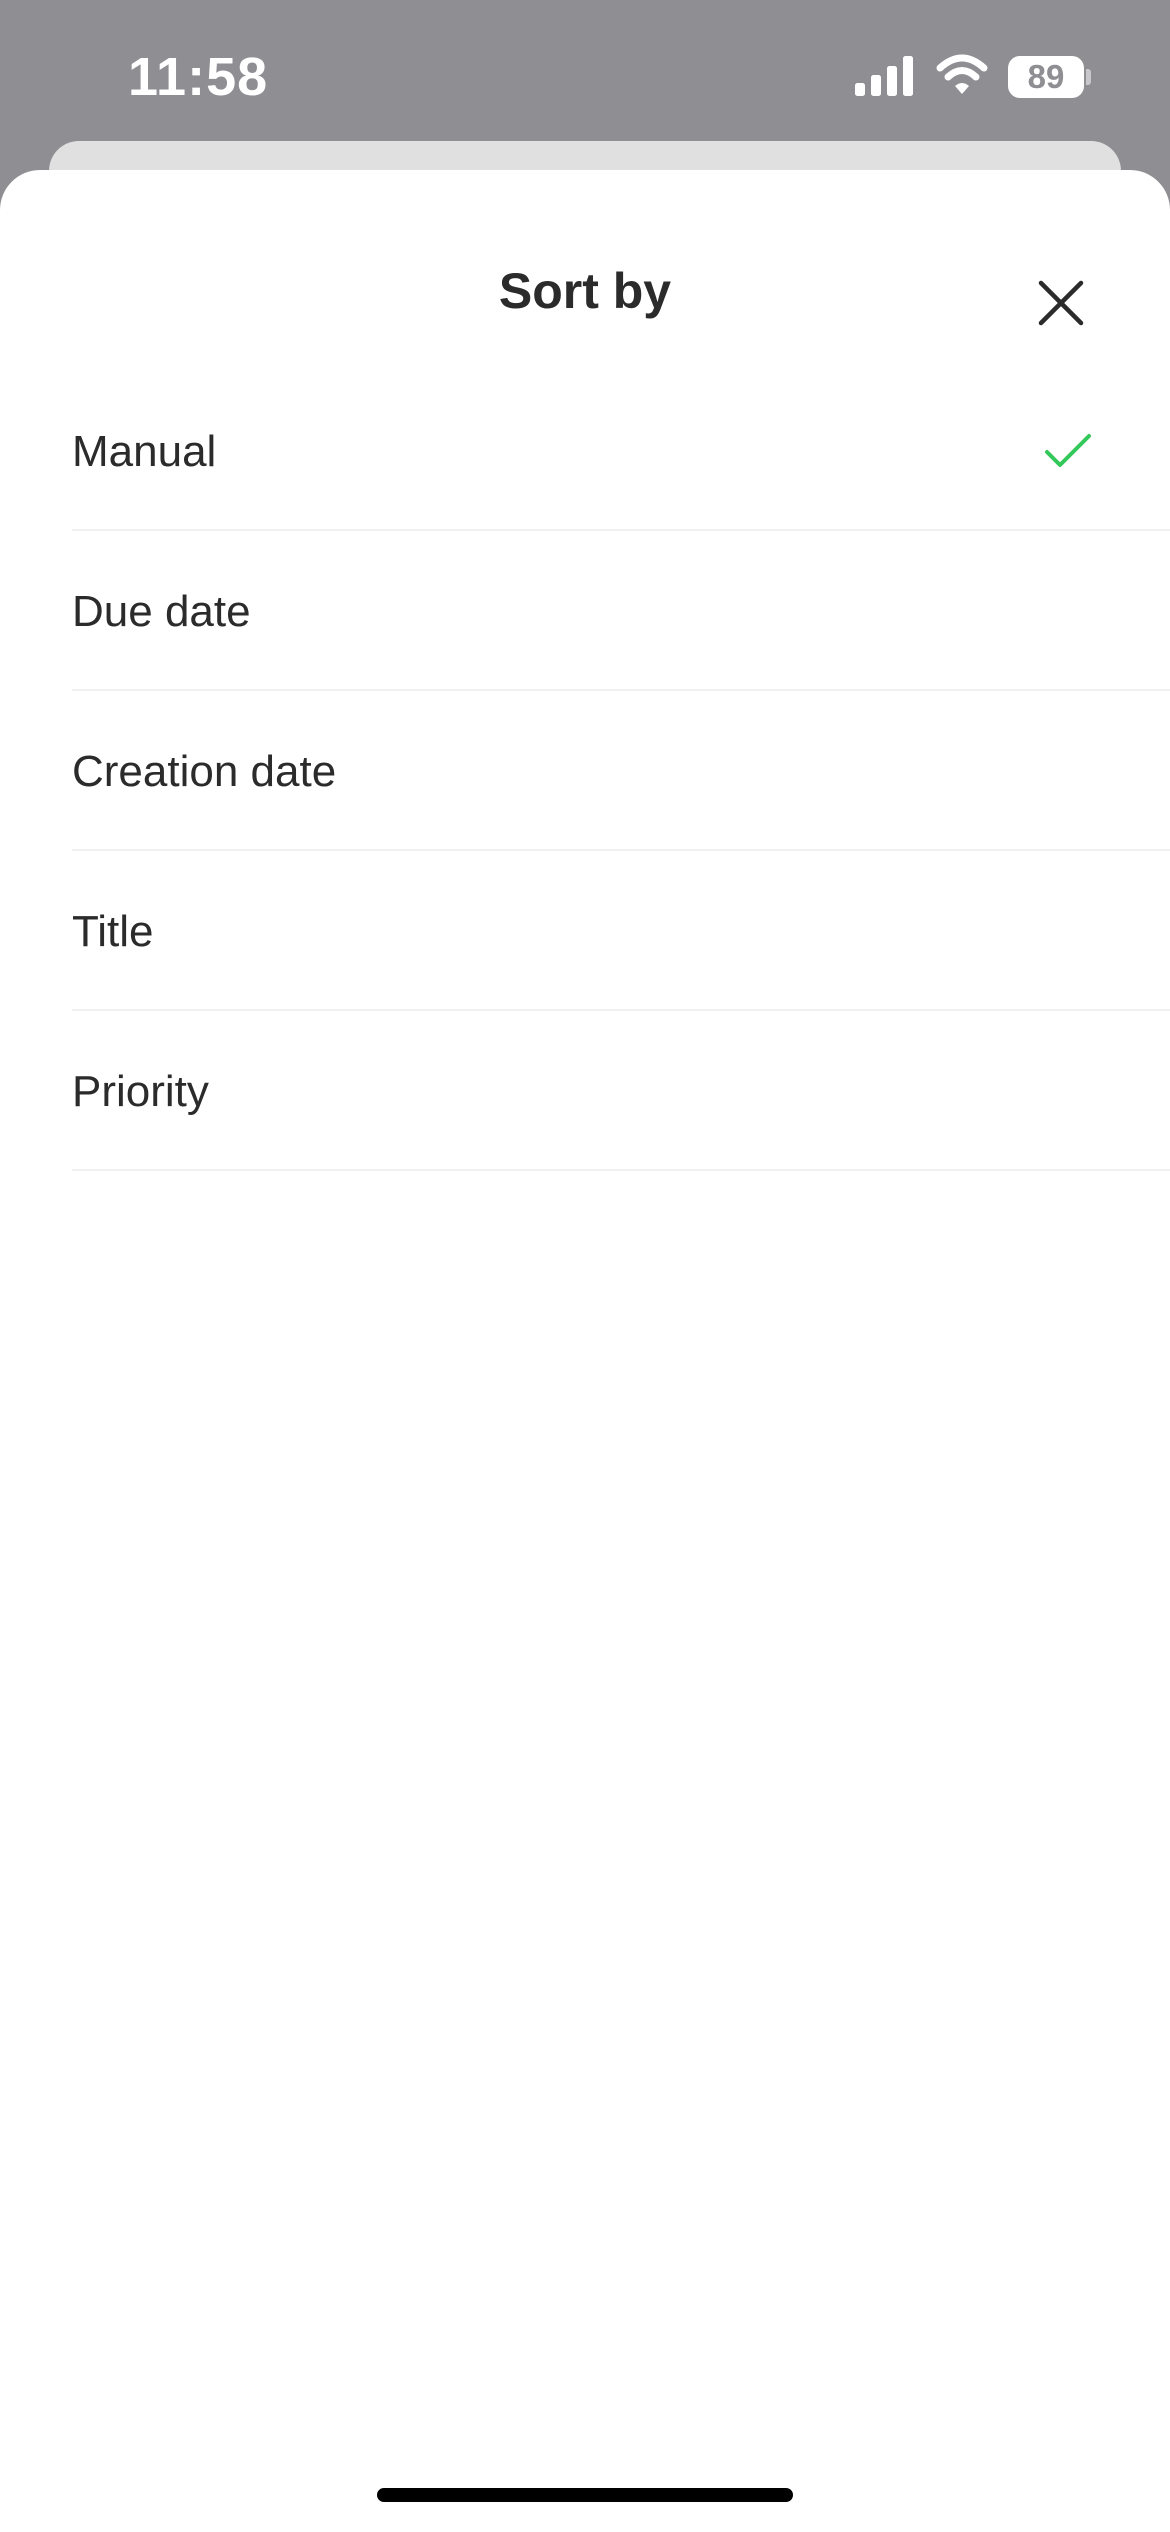 This screenshot has width=1170, height=2532. What do you see at coordinates (585, 2495) in the screenshot?
I see `home-indicator` at bounding box center [585, 2495].